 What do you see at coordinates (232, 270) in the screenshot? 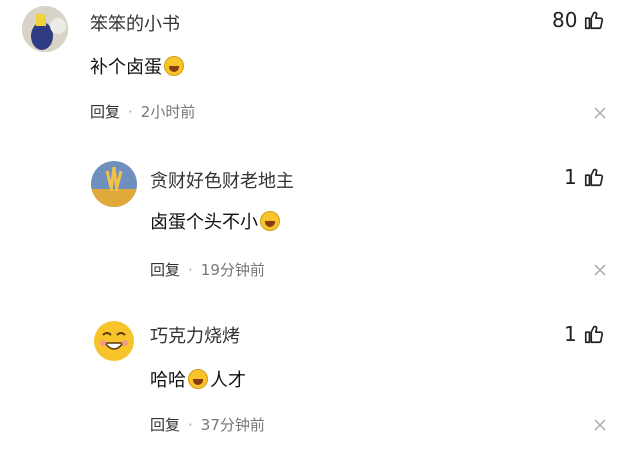
I see `timestamp: 19分钟前` at bounding box center [232, 270].